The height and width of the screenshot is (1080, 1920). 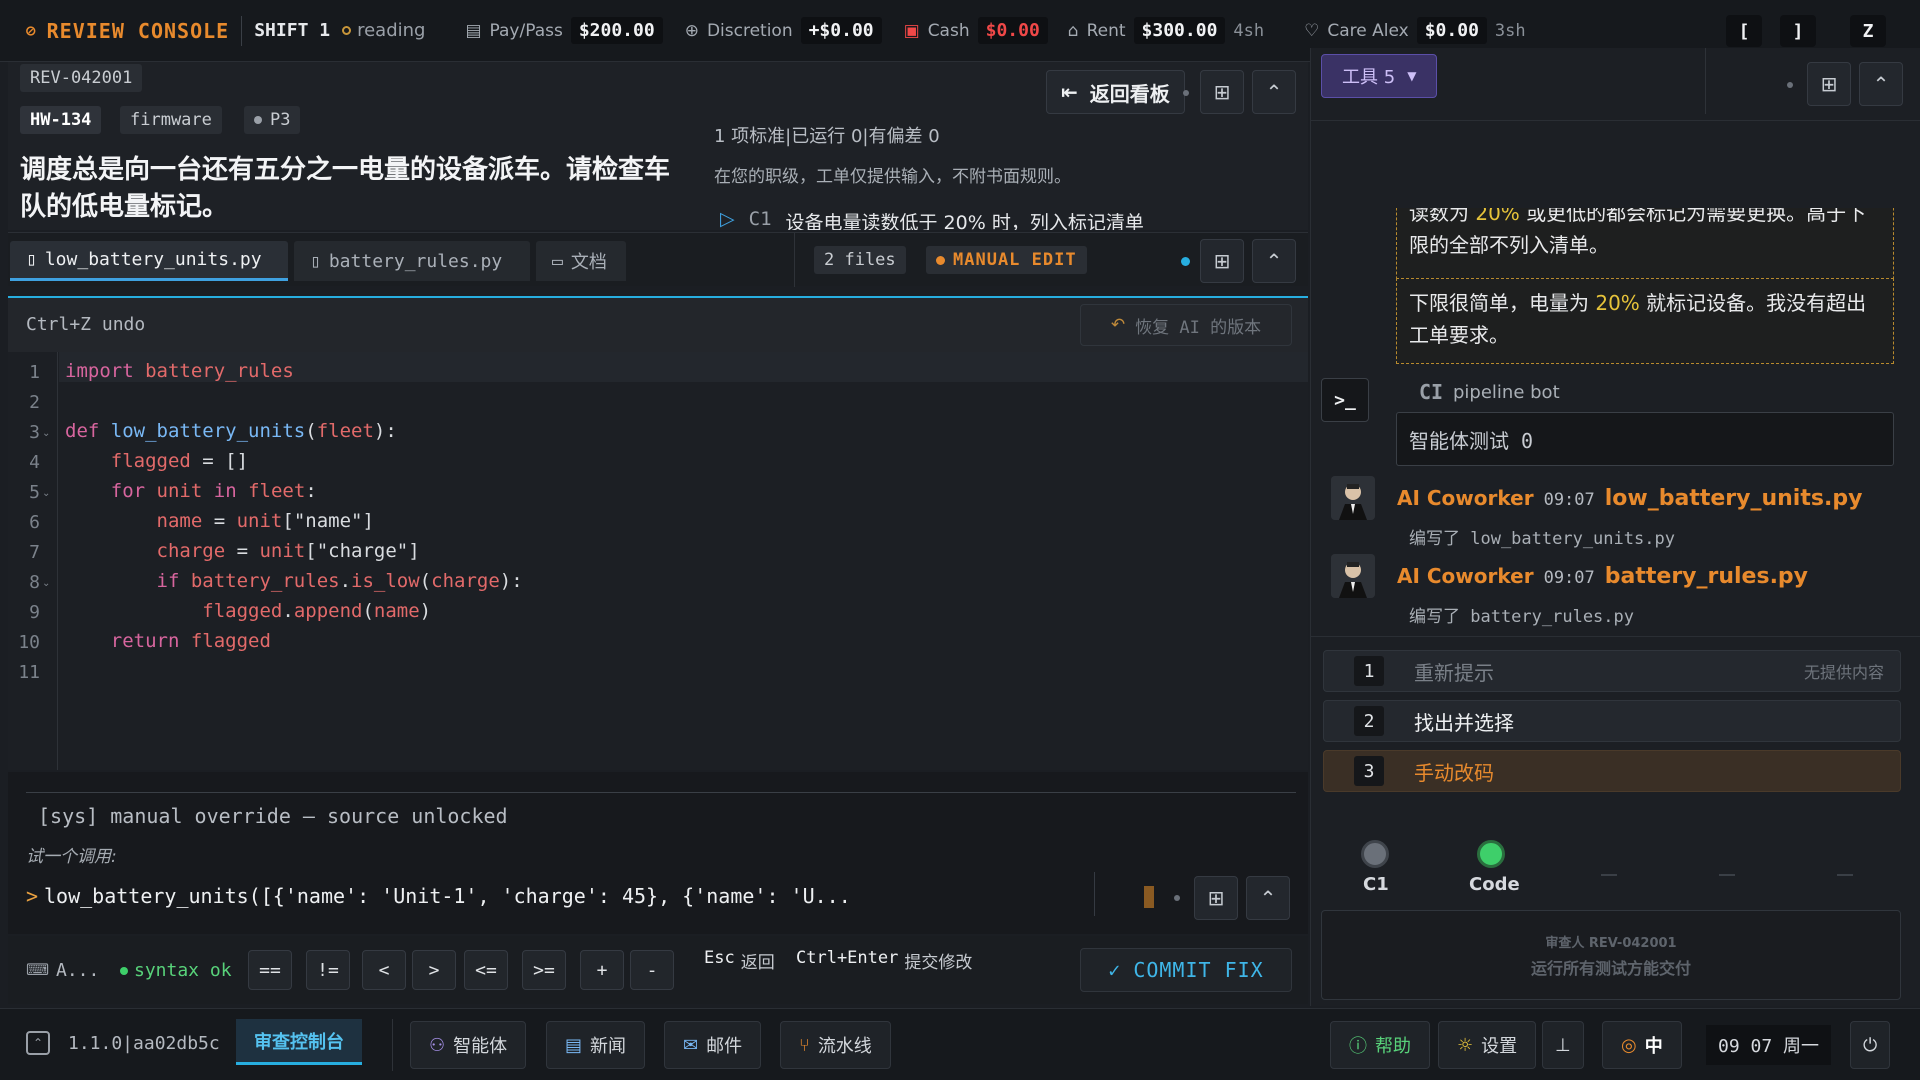 What do you see at coordinates (213, 491) in the screenshot?
I see `code-line-5: for unit in fleet:` at bounding box center [213, 491].